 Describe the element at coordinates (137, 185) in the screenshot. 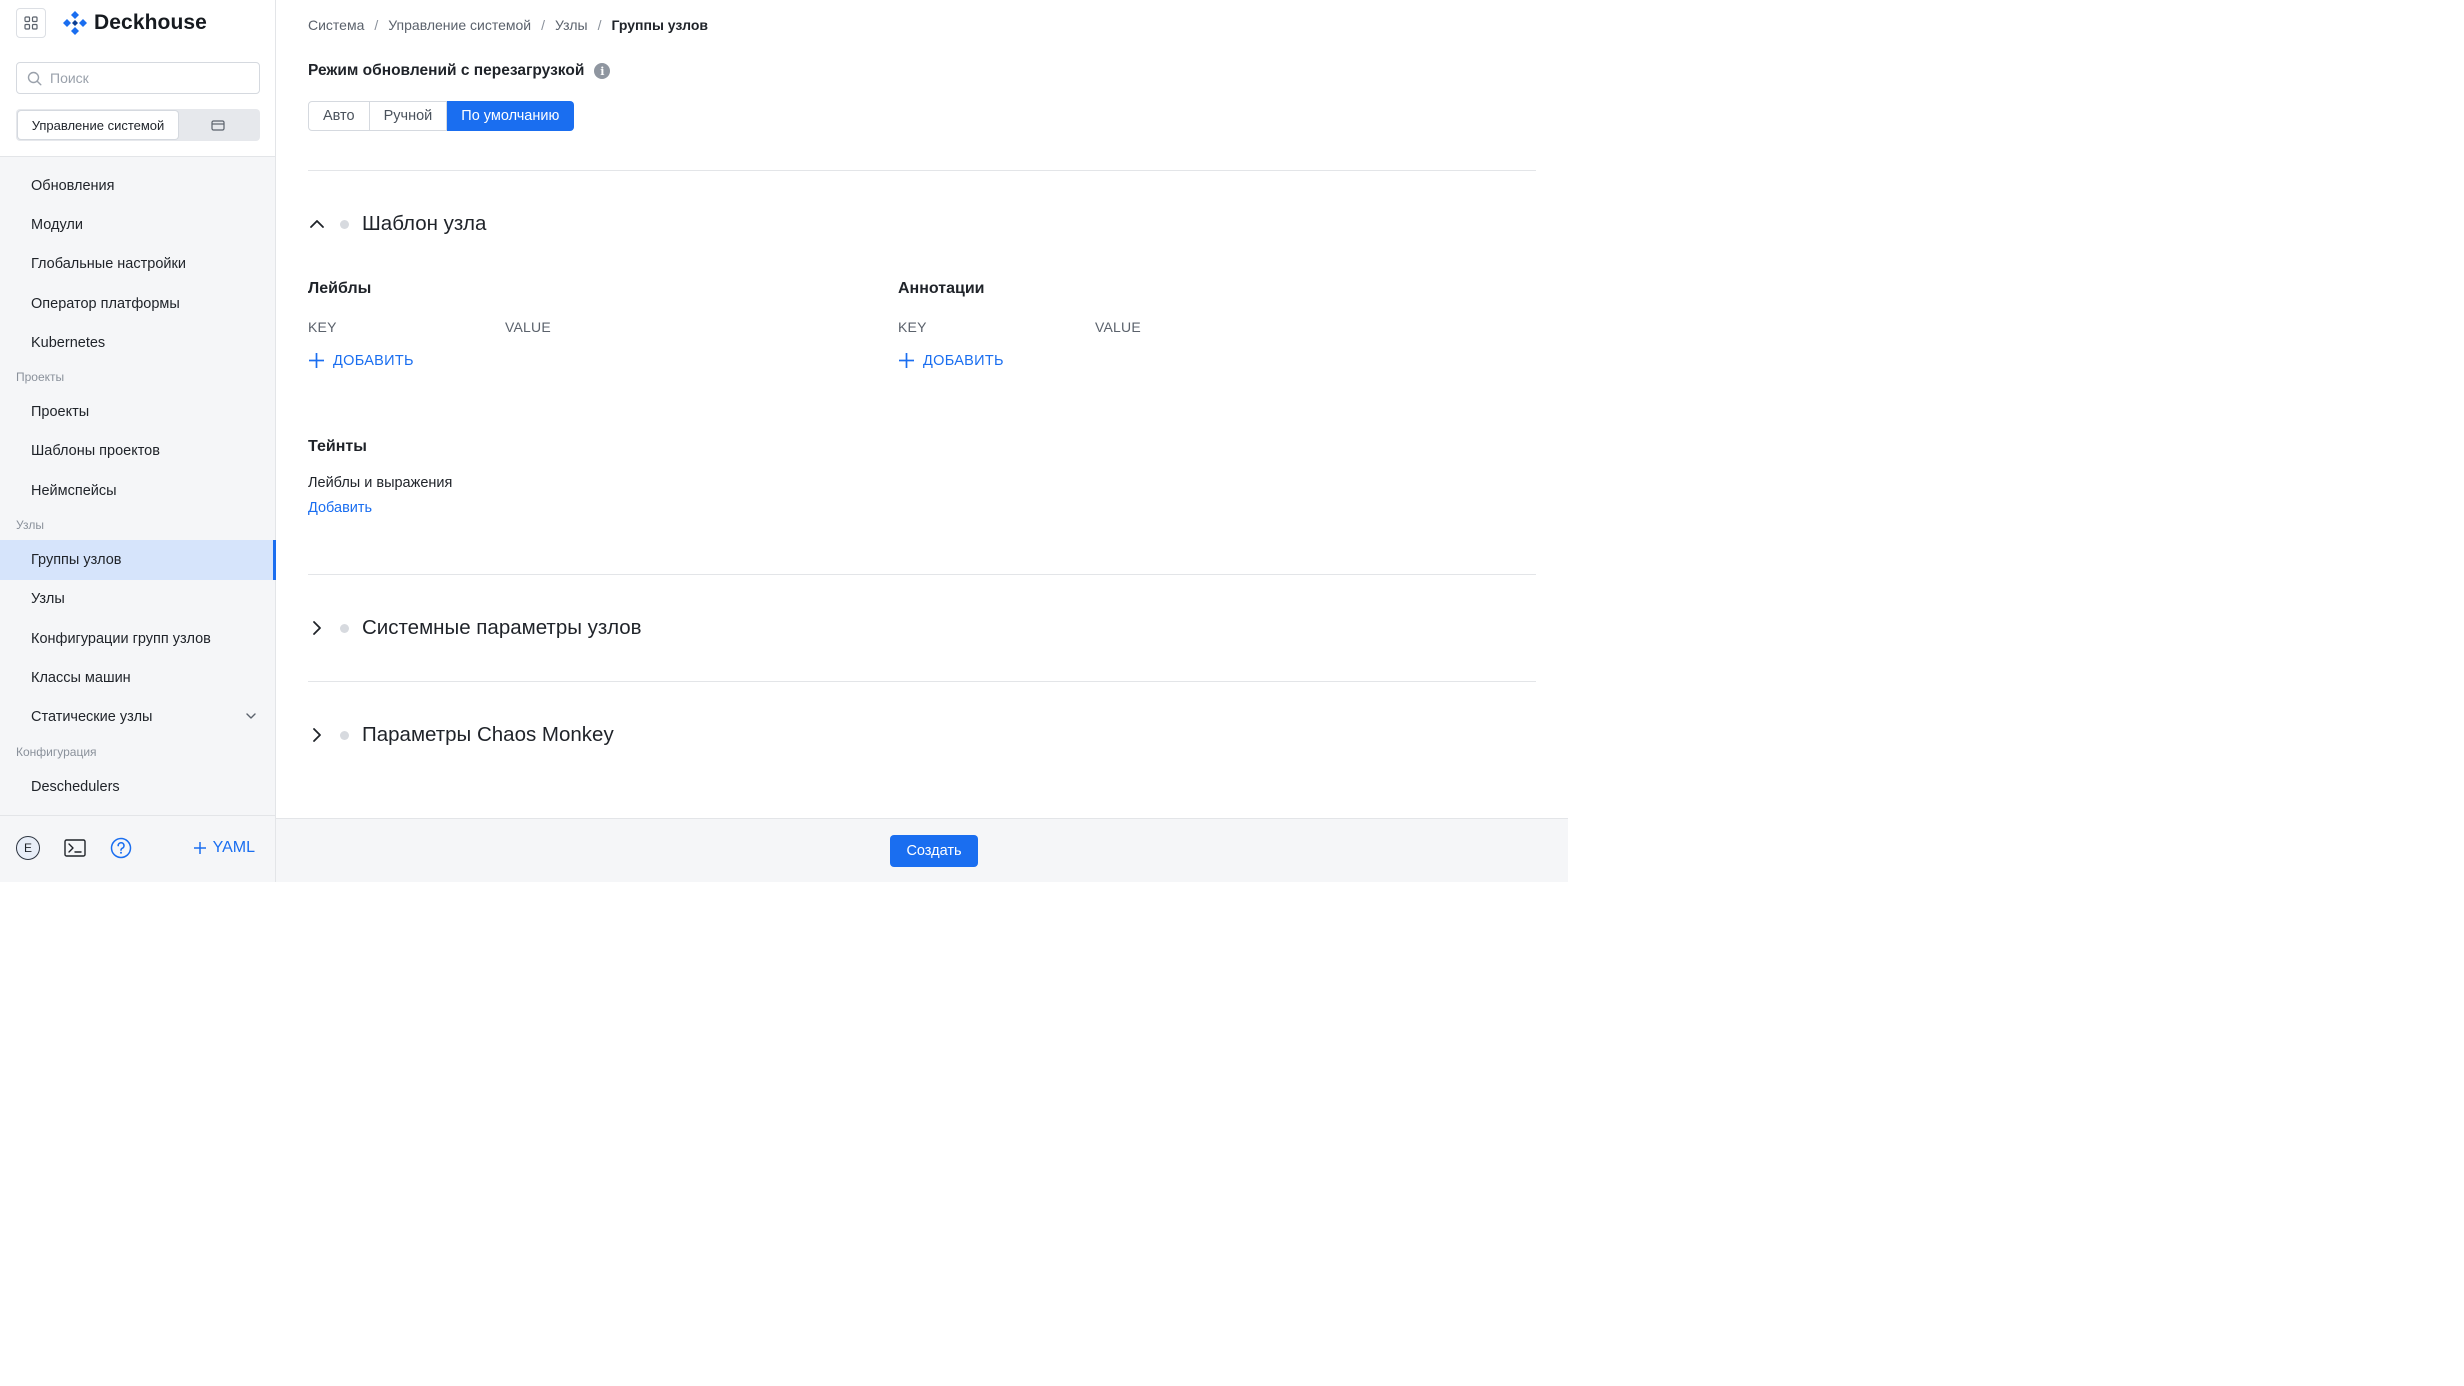

I see `sidebar-item-updates: Обновления` at that location.